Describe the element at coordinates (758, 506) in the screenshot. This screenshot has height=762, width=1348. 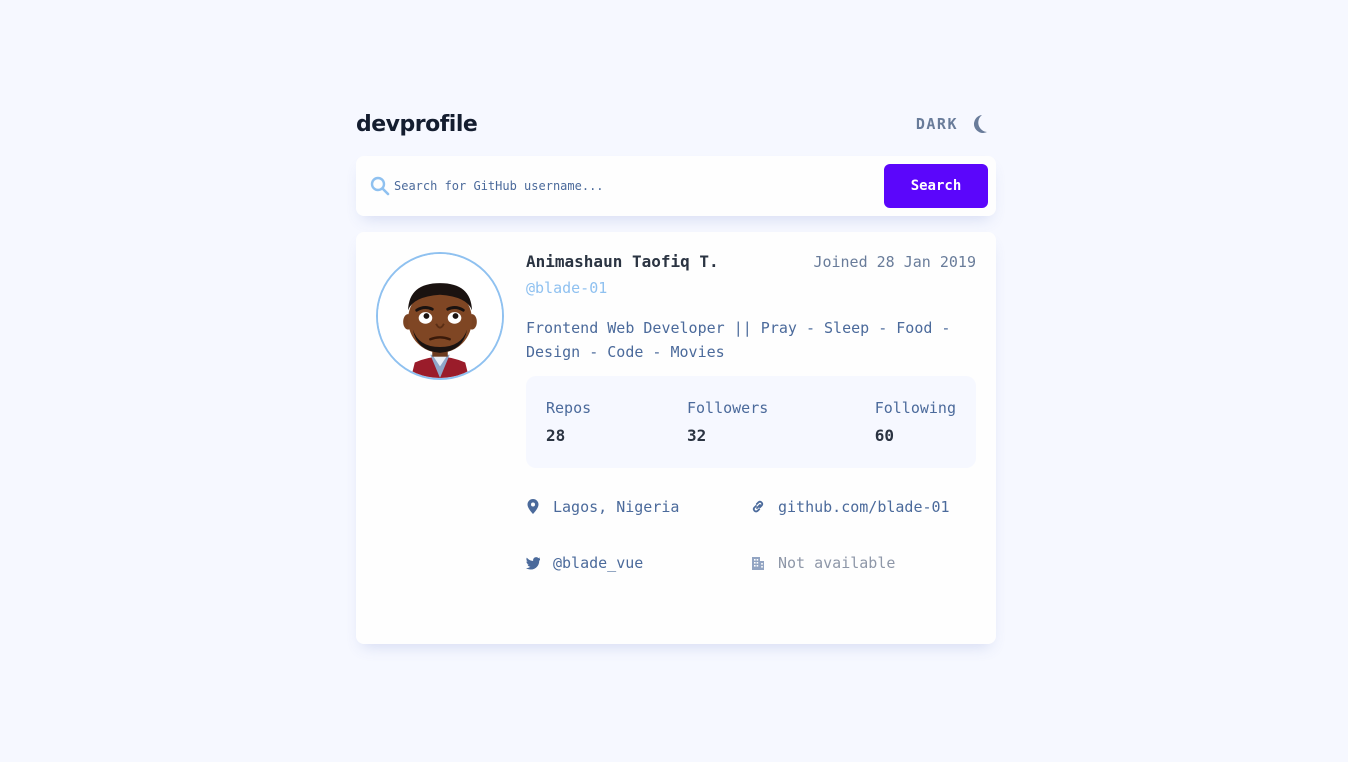
I see `link-icon` at that location.